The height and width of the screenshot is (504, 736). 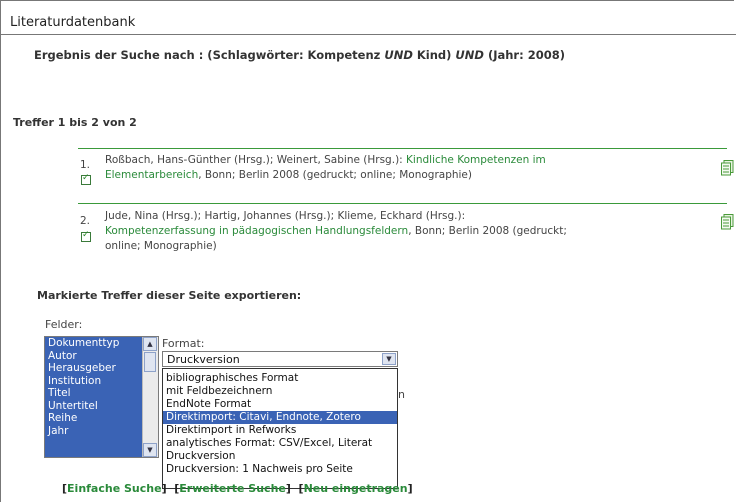 I want to click on obscured-text: n, so click(x=401, y=394).